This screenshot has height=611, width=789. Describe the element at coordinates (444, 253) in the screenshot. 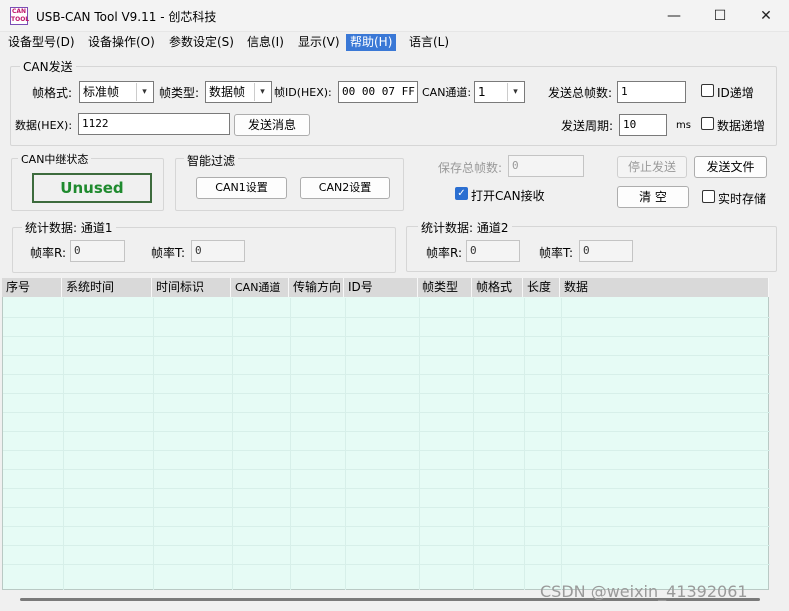

I see `channel2-rx-rate-label: 帧率R:` at that location.